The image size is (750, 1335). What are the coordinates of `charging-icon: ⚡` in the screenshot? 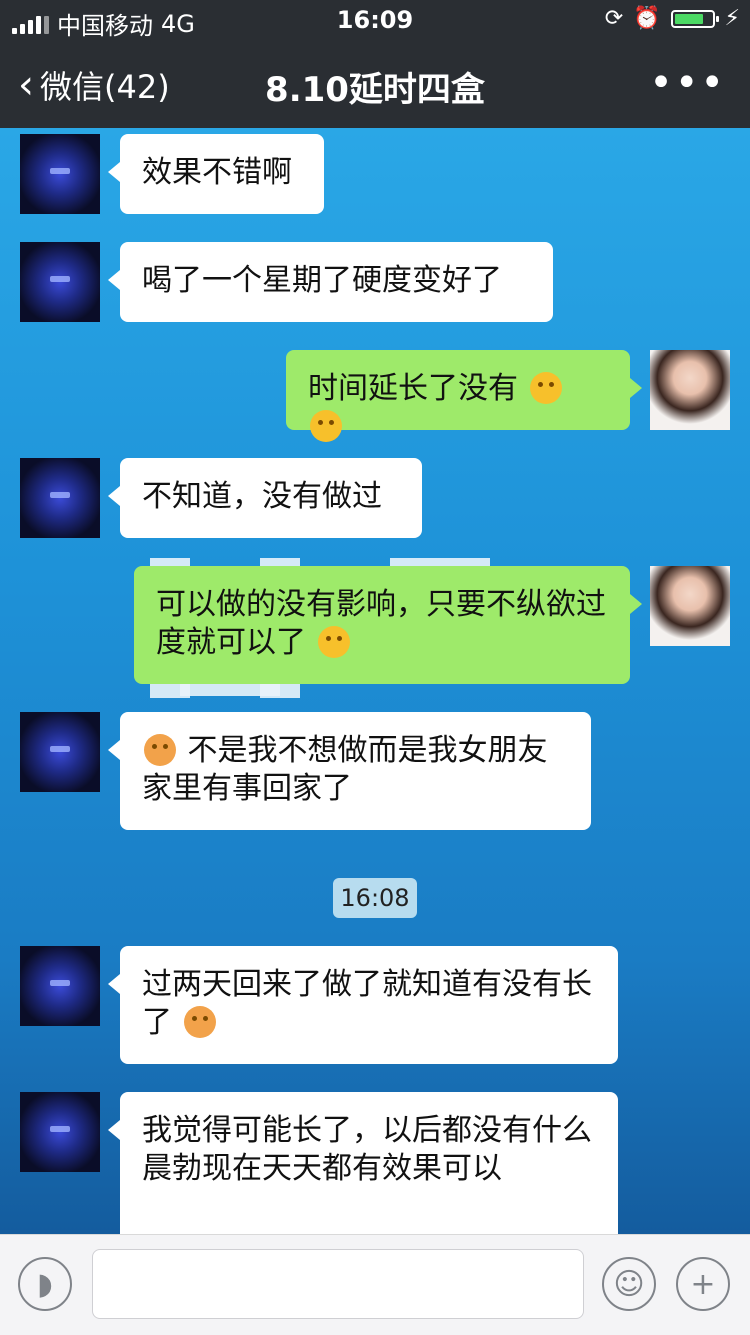 It's located at (732, 18).